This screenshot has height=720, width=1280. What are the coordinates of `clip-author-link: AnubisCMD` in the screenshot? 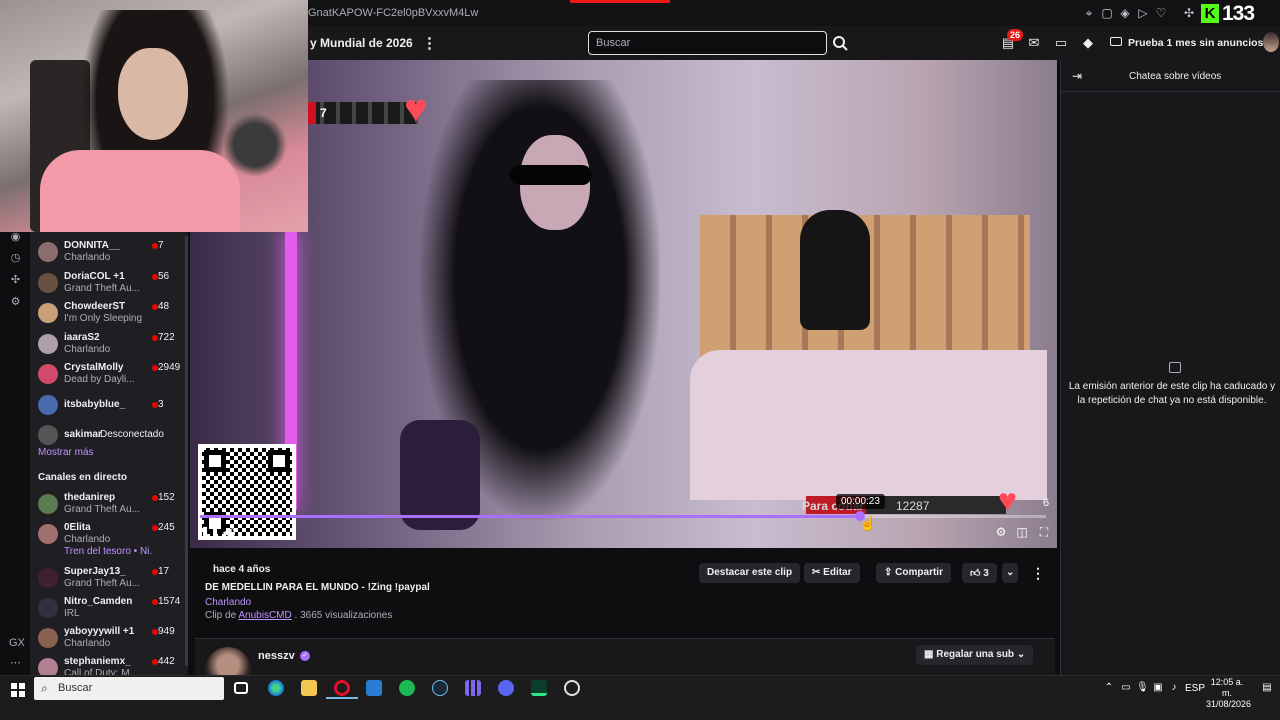 It's located at (264, 615).